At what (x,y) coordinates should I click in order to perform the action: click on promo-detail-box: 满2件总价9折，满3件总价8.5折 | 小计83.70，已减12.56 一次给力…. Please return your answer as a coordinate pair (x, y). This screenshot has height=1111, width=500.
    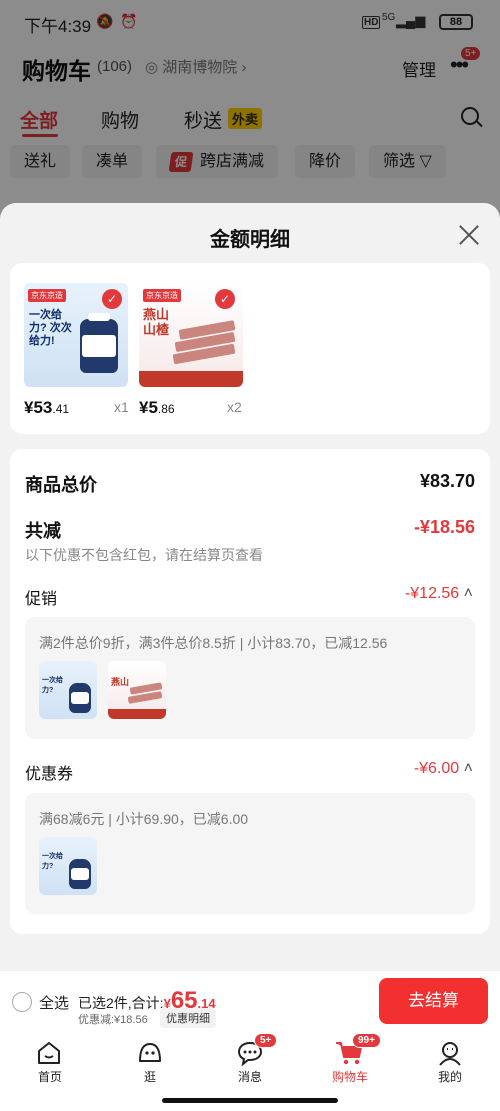
    Looking at the image, I should click on (250, 678).